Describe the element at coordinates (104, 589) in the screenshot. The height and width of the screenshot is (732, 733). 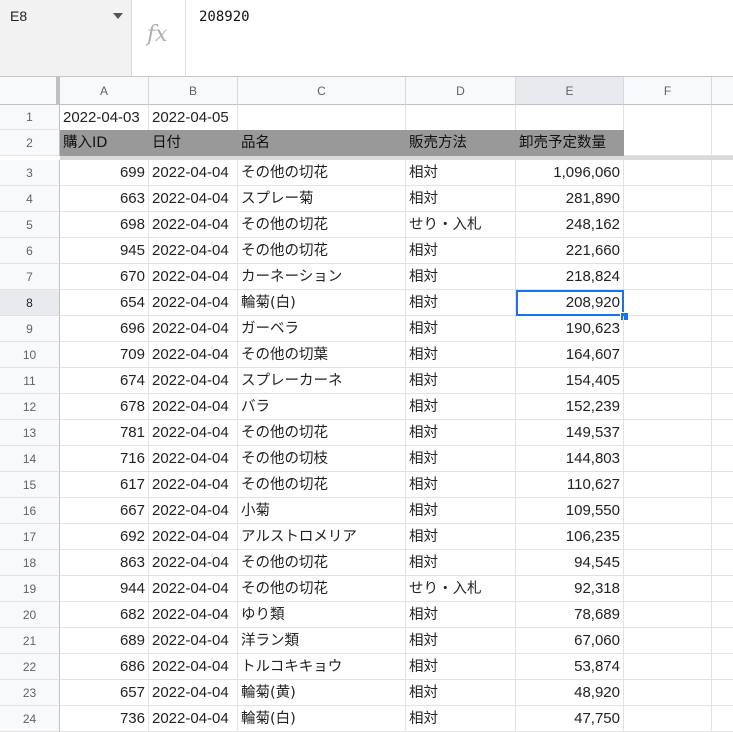
I see `table-cell-id: 944` at that location.